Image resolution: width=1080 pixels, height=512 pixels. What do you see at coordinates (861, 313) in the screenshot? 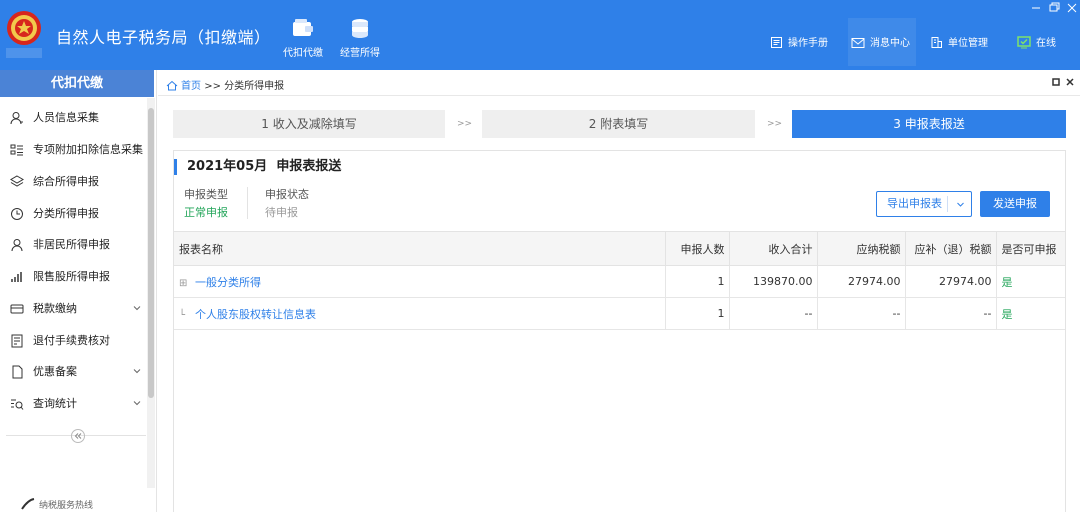
I see `cell-tax: --` at bounding box center [861, 313].